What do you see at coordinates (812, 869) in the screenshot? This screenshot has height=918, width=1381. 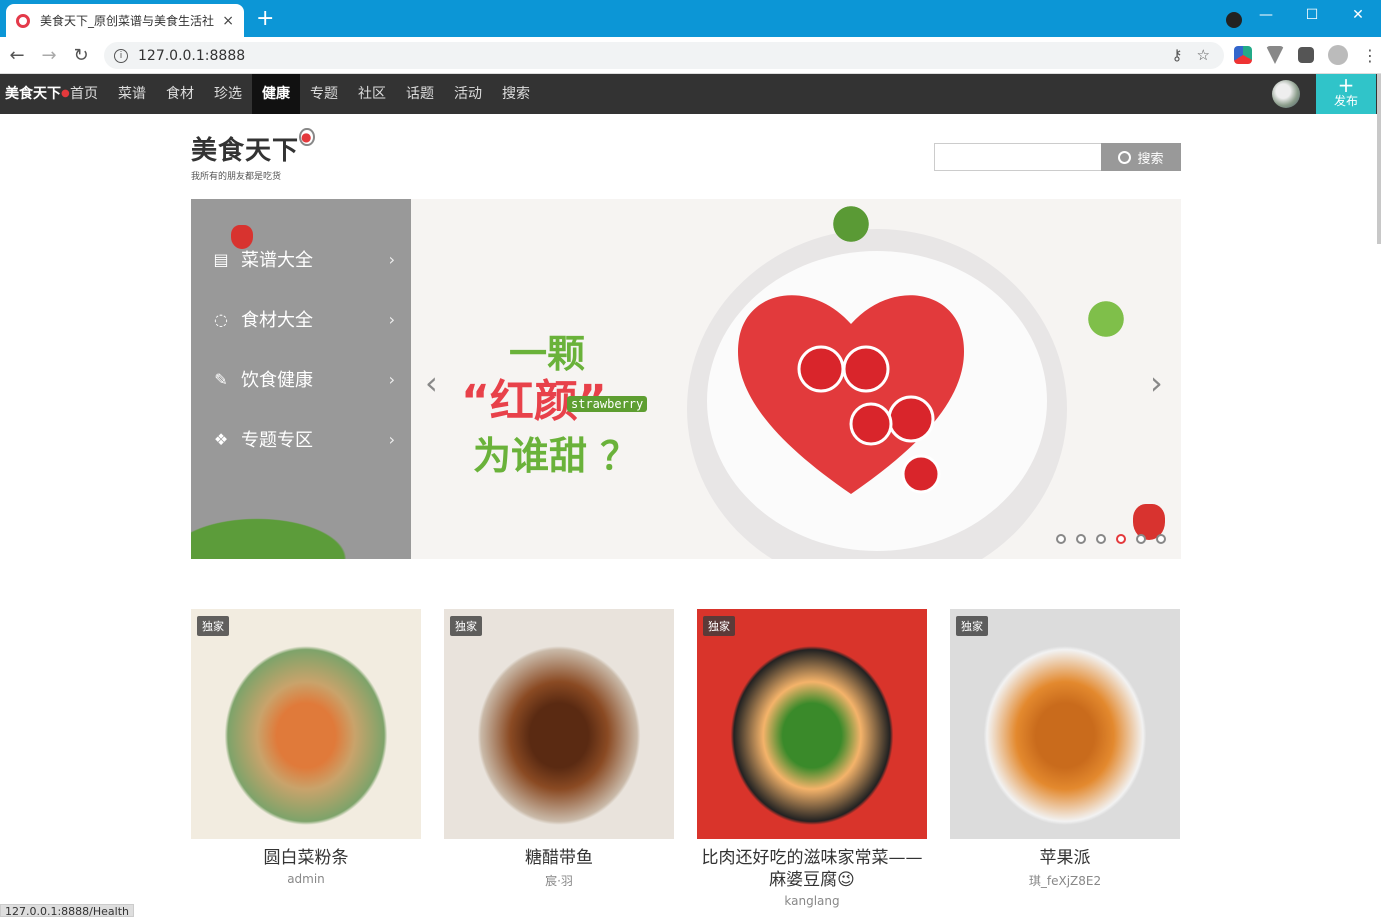 I see `recipe-title: 比肉还好吃的滋味家常菜——麻婆豆腐😉` at bounding box center [812, 869].